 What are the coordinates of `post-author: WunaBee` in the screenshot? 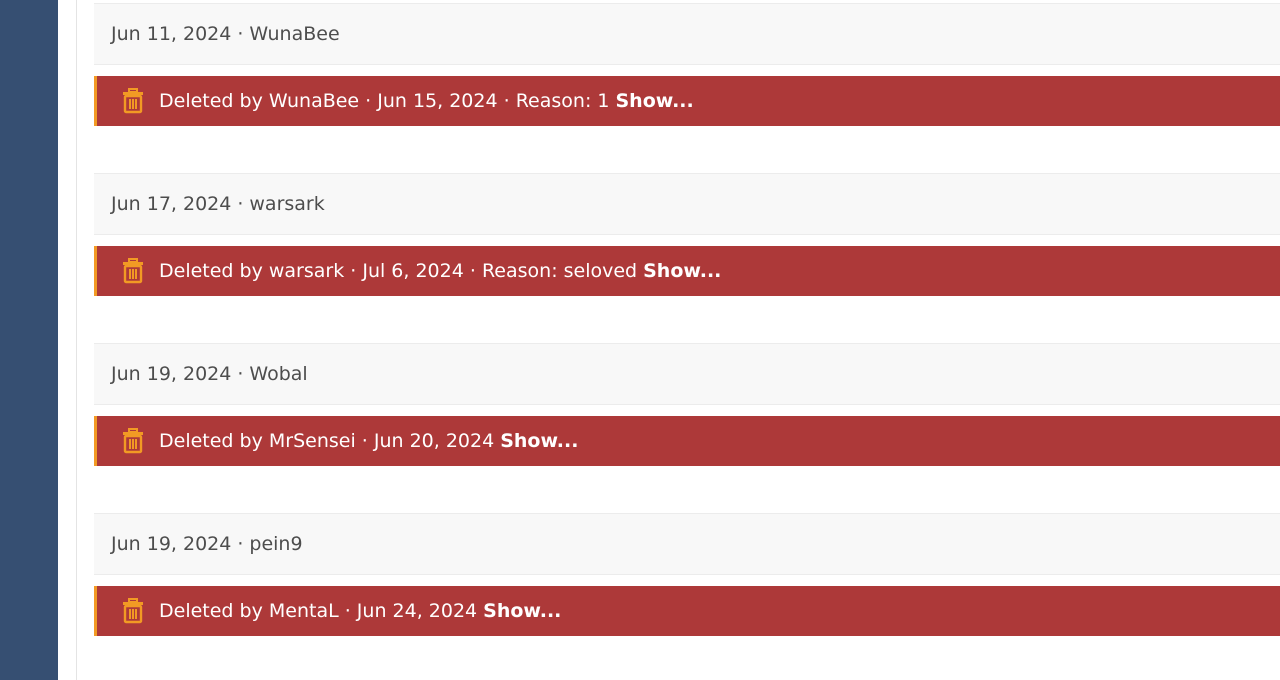 It's located at (294, 34).